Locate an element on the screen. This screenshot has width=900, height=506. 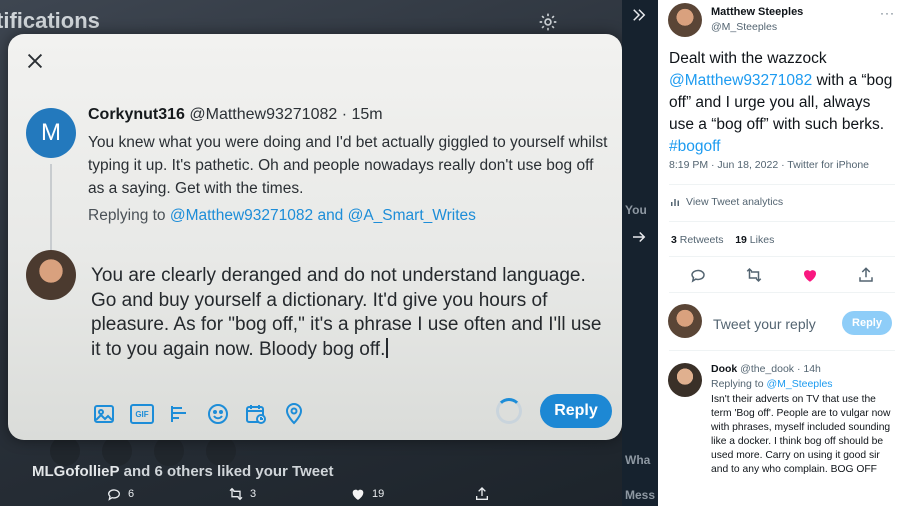
background-page-title: tifications is located at coordinates (50, 20).